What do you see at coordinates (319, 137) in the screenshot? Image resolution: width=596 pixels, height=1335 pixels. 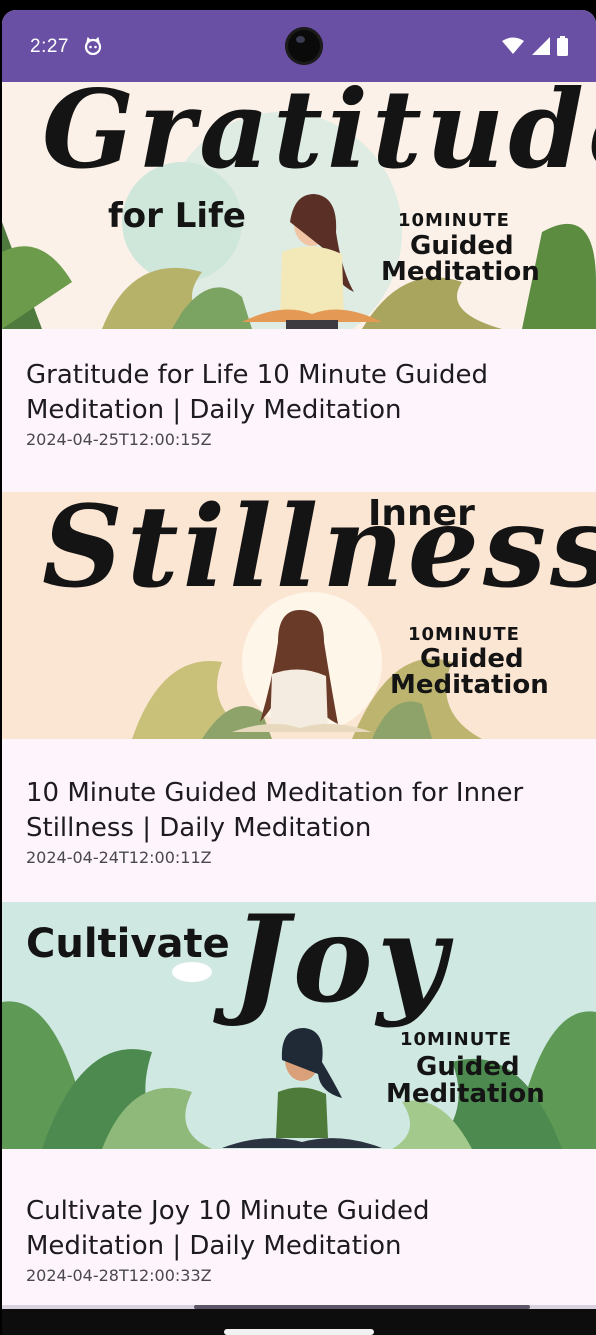 I see `thumbnail-script-text: Gratitude` at bounding box center [319, 137].